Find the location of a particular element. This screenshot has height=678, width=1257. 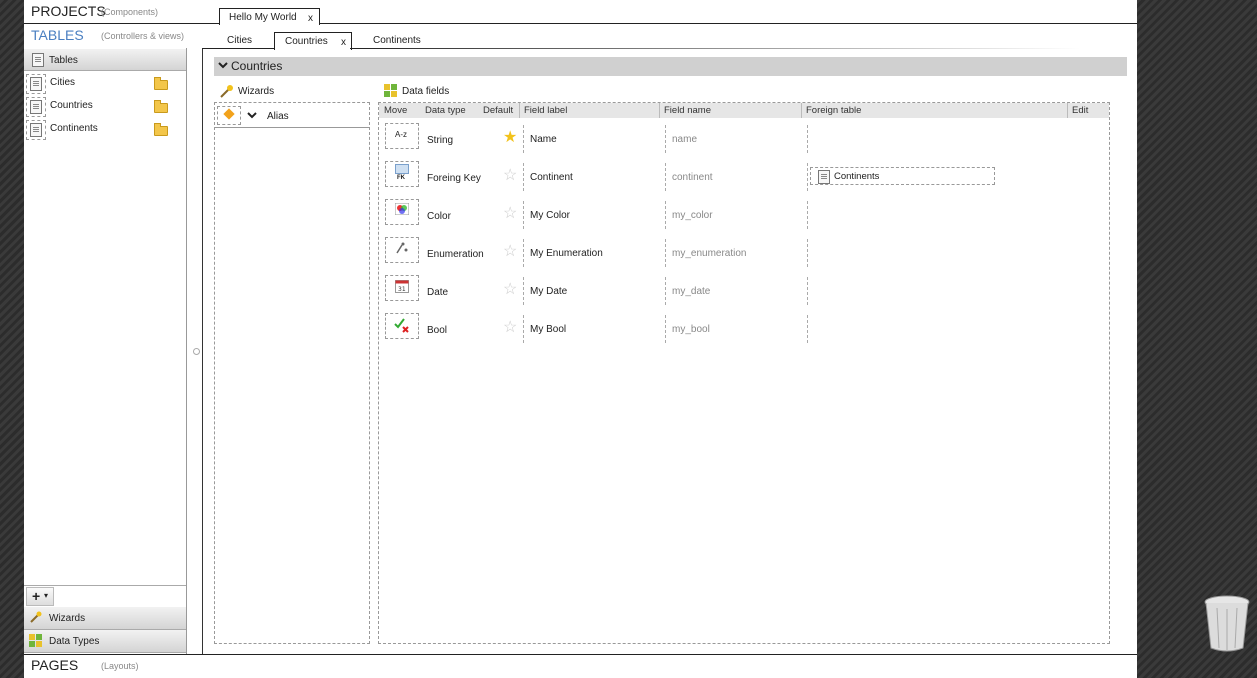

row-field-label: My Color is located at coordinates (550, 215).